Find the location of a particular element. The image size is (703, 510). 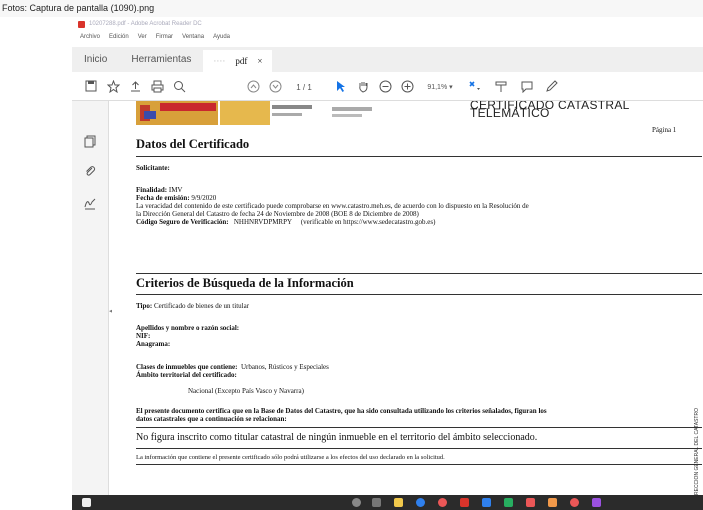

signature-icon is located at coordinates (90, 205).